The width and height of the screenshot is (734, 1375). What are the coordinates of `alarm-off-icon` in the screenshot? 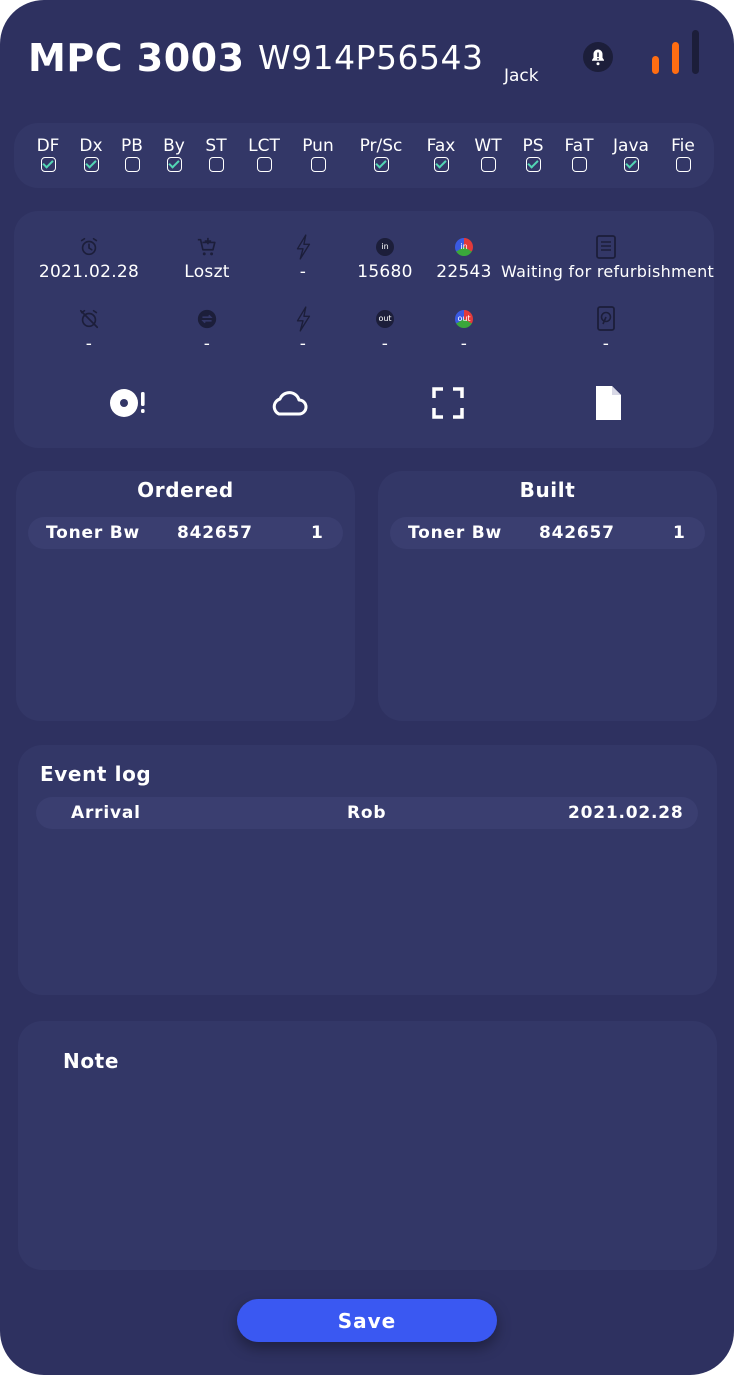 It's located at (89, 319).